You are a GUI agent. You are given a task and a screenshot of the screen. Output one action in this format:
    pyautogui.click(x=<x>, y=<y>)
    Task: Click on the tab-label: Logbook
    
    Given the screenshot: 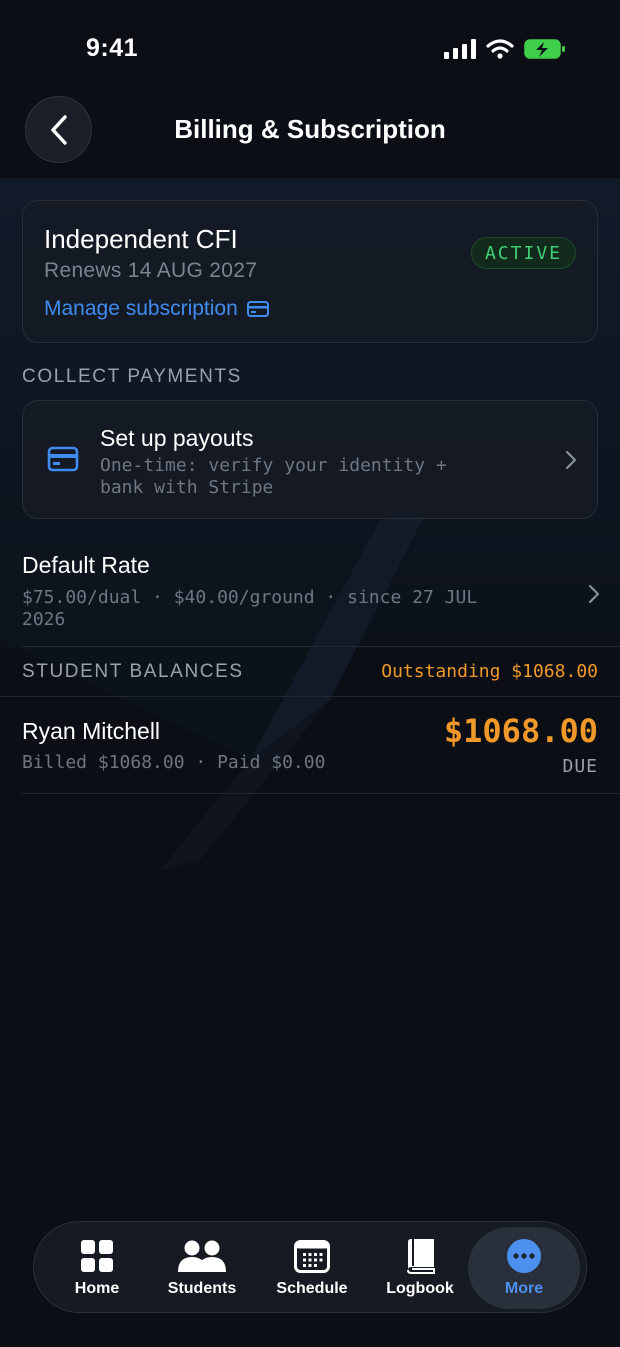 What is the action you would take?
    pyautogui.click(x=420, y=1288)
    